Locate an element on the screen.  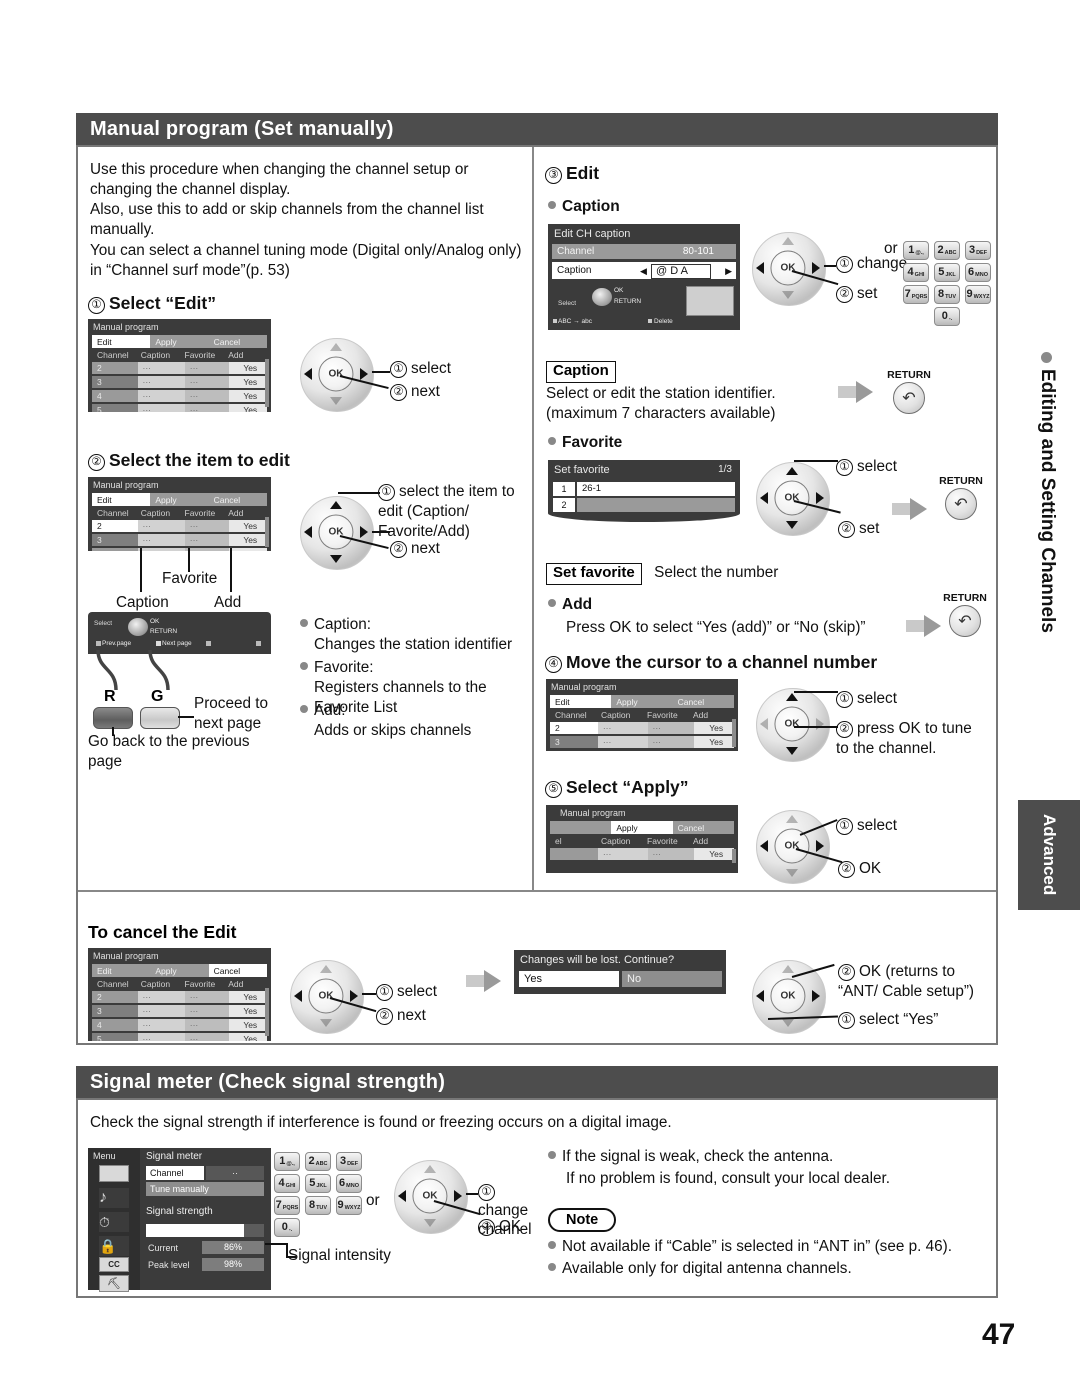
setup-icon: ⛏ is located at coordinates (114, 1283).